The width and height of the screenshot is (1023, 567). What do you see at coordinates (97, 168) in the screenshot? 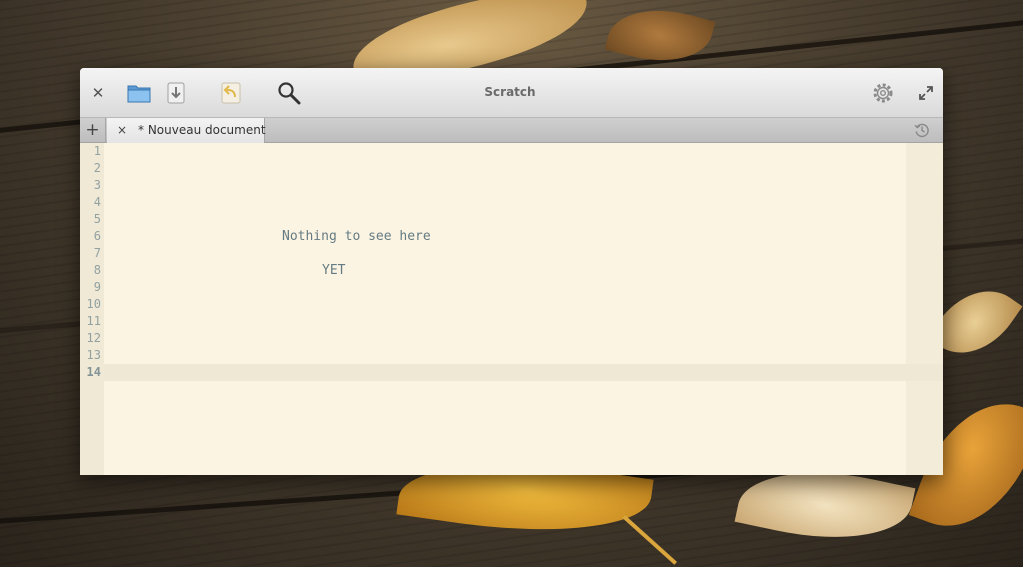
I see `line-number: 2` at bounding box center [97, 168].